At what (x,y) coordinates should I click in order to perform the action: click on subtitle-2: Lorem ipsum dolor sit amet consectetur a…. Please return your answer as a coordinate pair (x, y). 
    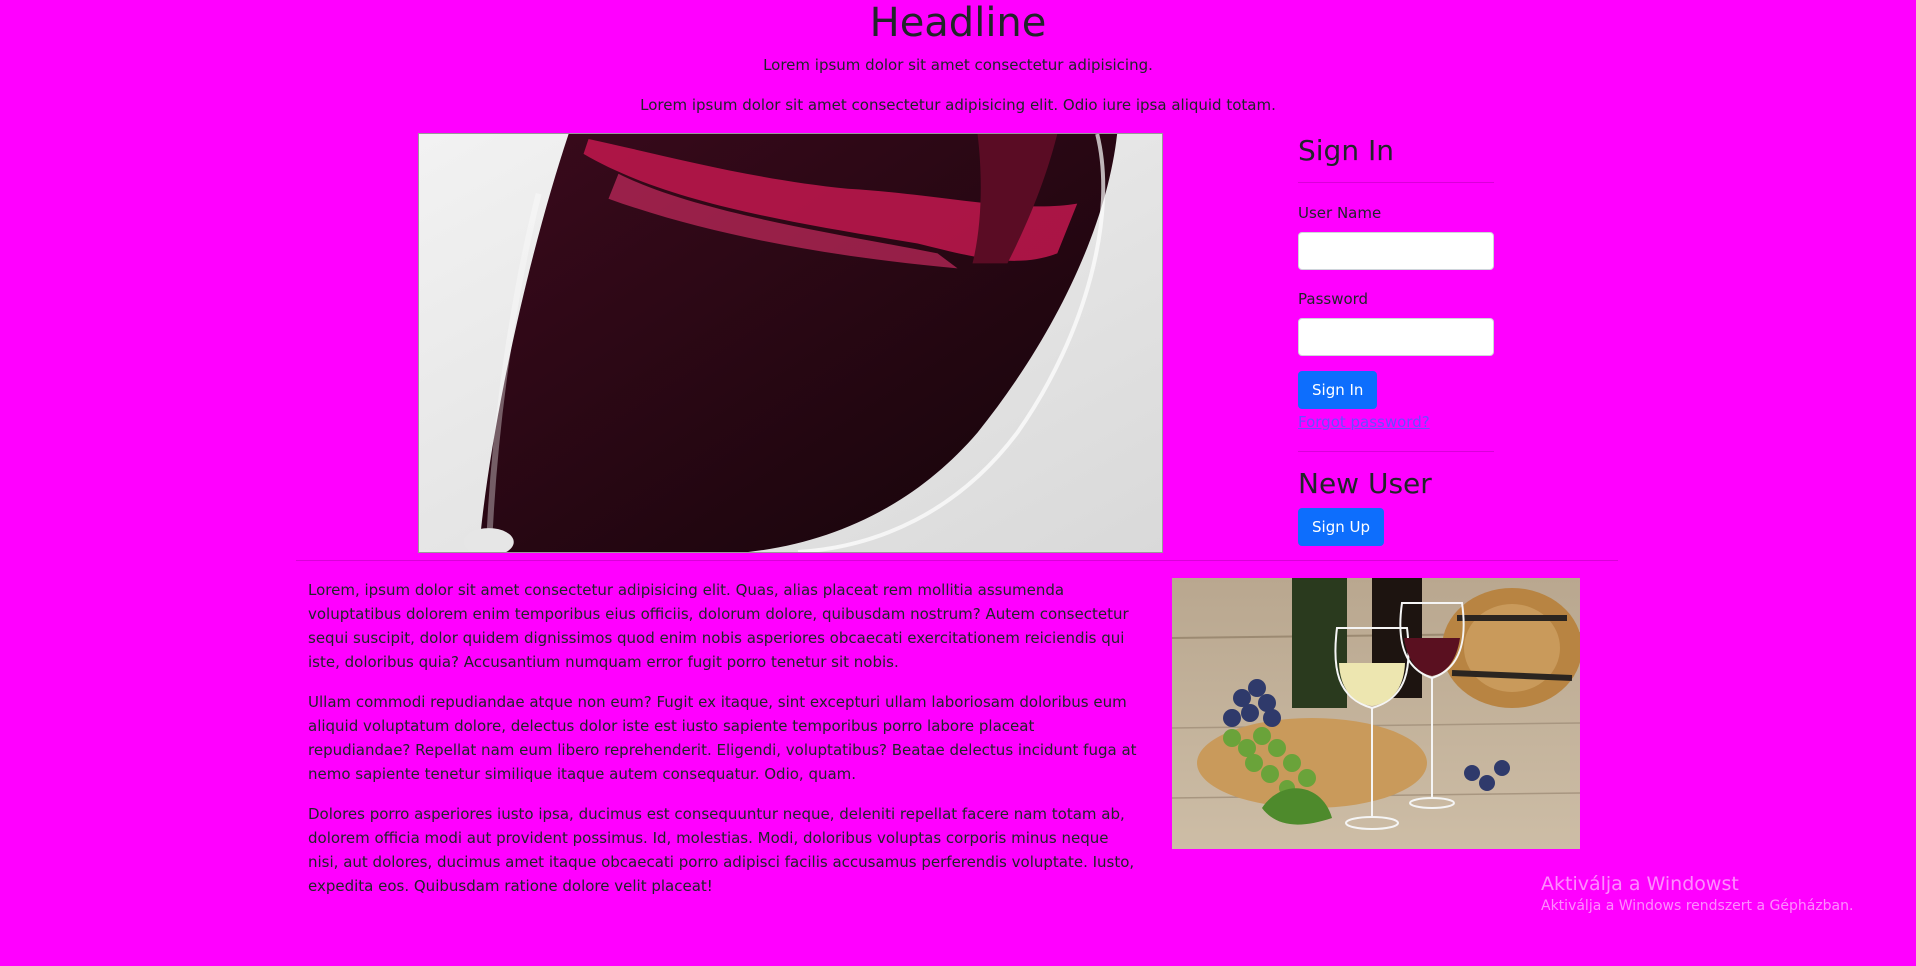
    Looking at the image, I should click on (958, 105).